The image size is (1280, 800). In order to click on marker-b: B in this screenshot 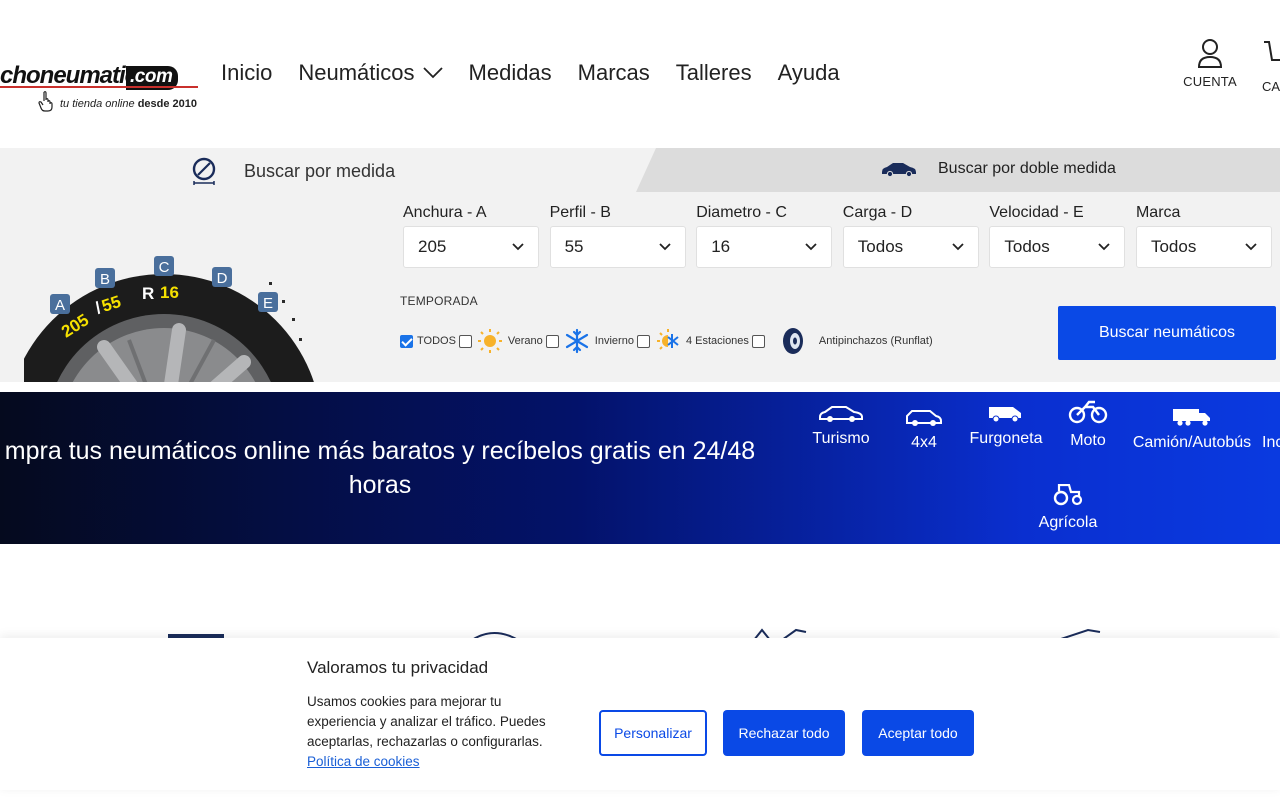, I will do `click(105, 279)`.